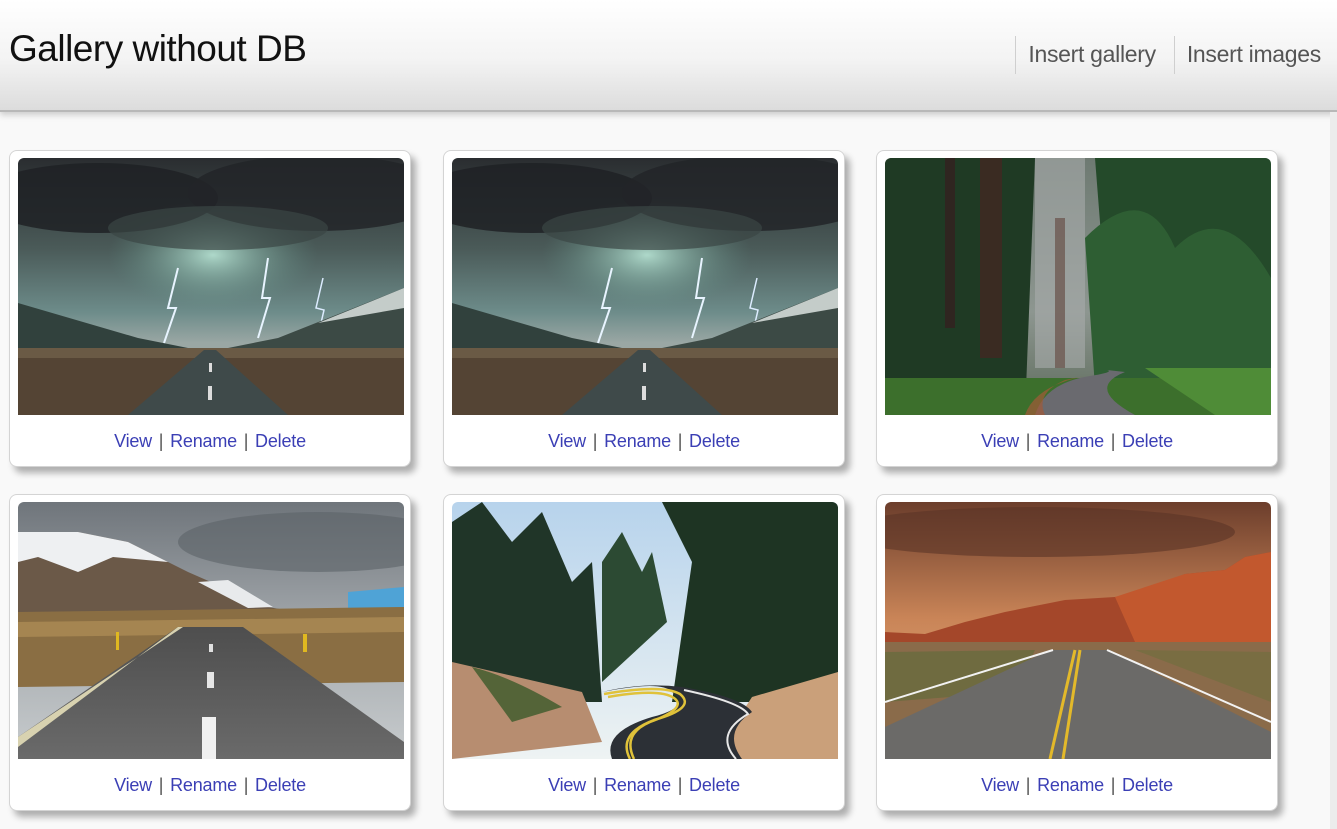  What do you see at coordinates (1333, 470) in the screenshot?
I see `page-scrollbar` at bounding box center [1333, 470].